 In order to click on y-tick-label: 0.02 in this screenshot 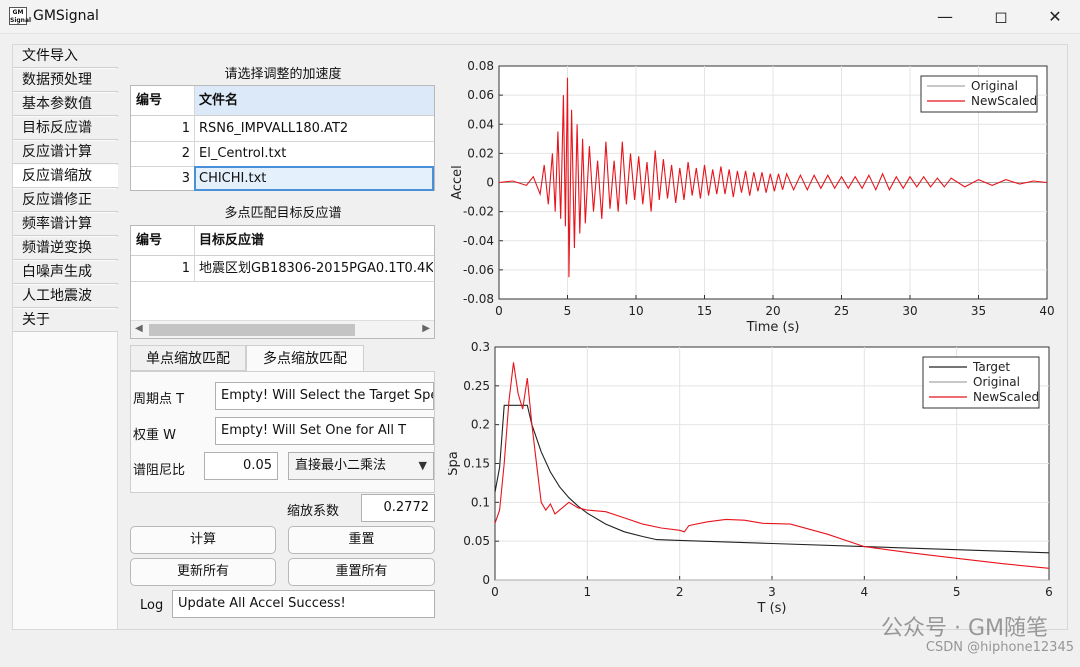, I will do `click(480, 153)`.